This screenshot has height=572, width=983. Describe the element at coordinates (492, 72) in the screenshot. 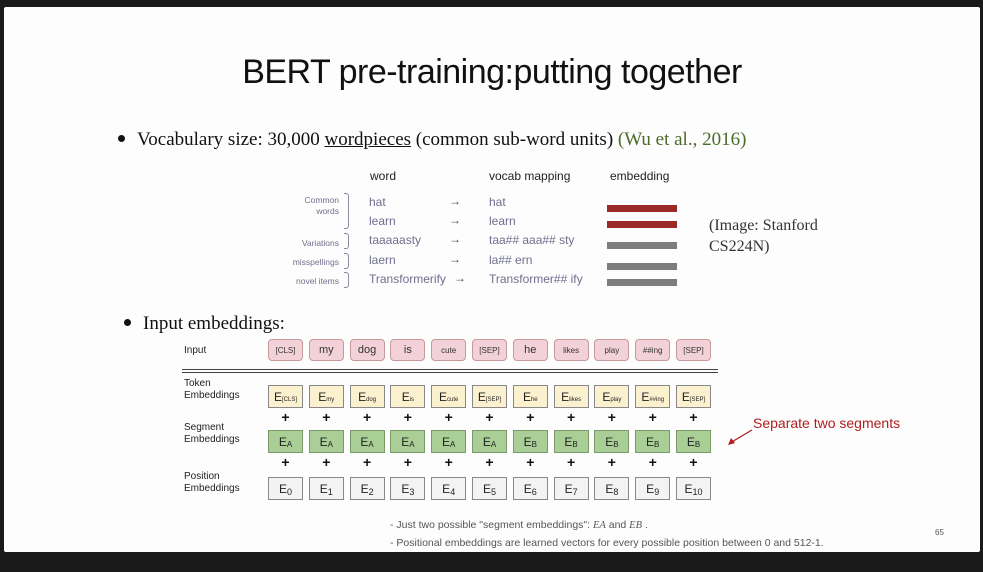

I see `slide-title: BERT pre-training:putting together` at that location.